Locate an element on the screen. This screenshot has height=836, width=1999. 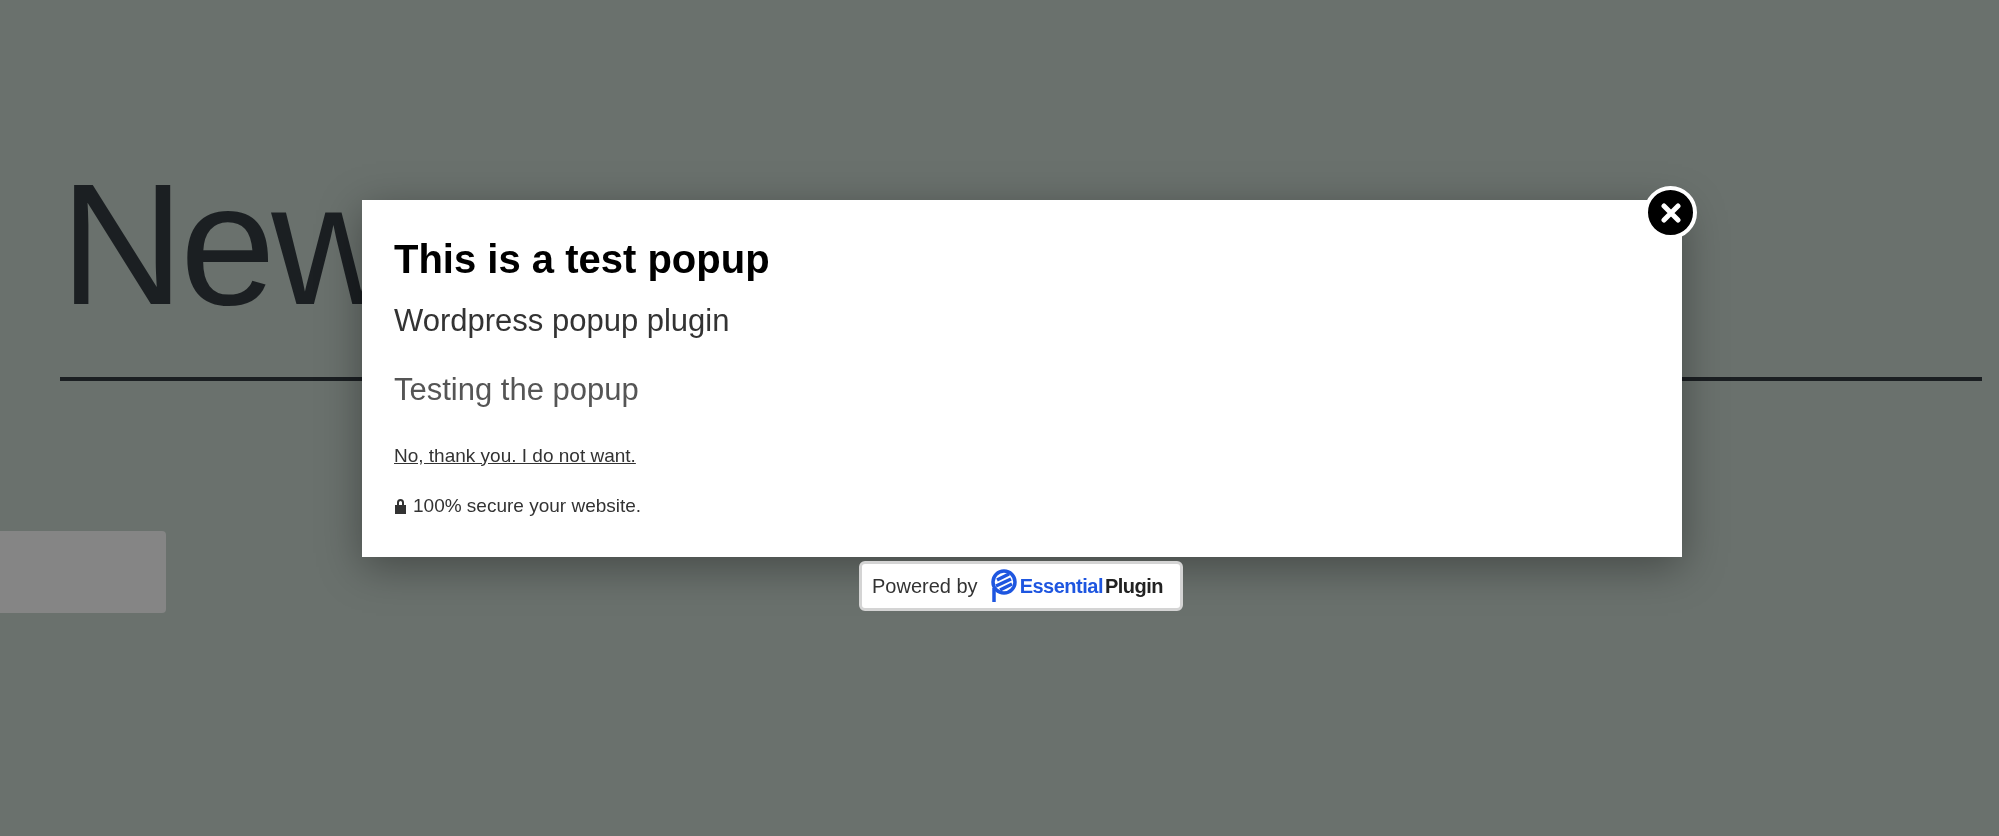
brand-name: Plugin is located at coordinates (1134, 586).